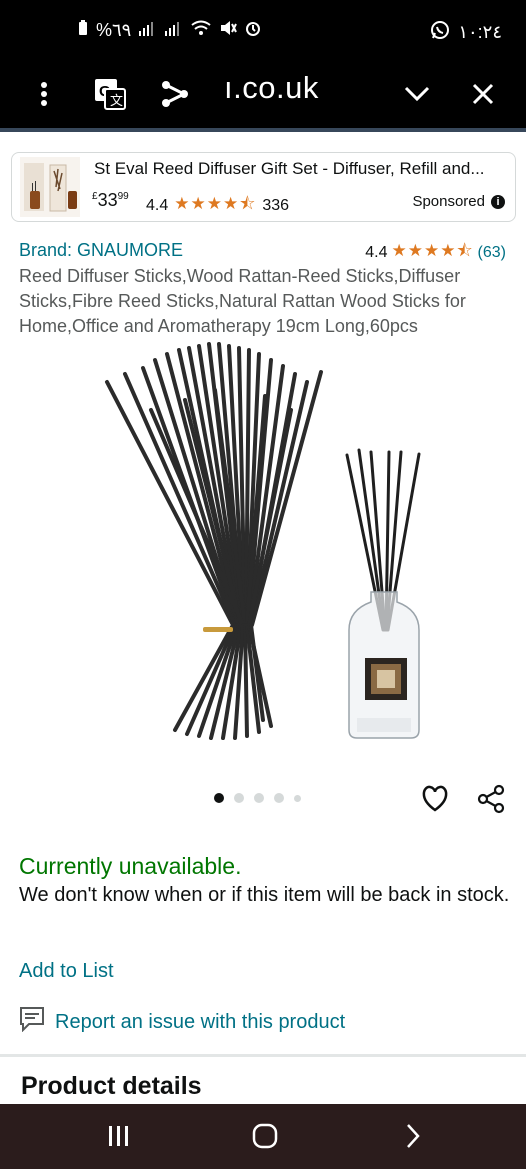 This screenshot has width=526, height=1169. What do you see at coordinates (200, 1022) in the screenshot?
I see `report-issue-label: Report an issue with this product` at bounding box center [200, 1022].